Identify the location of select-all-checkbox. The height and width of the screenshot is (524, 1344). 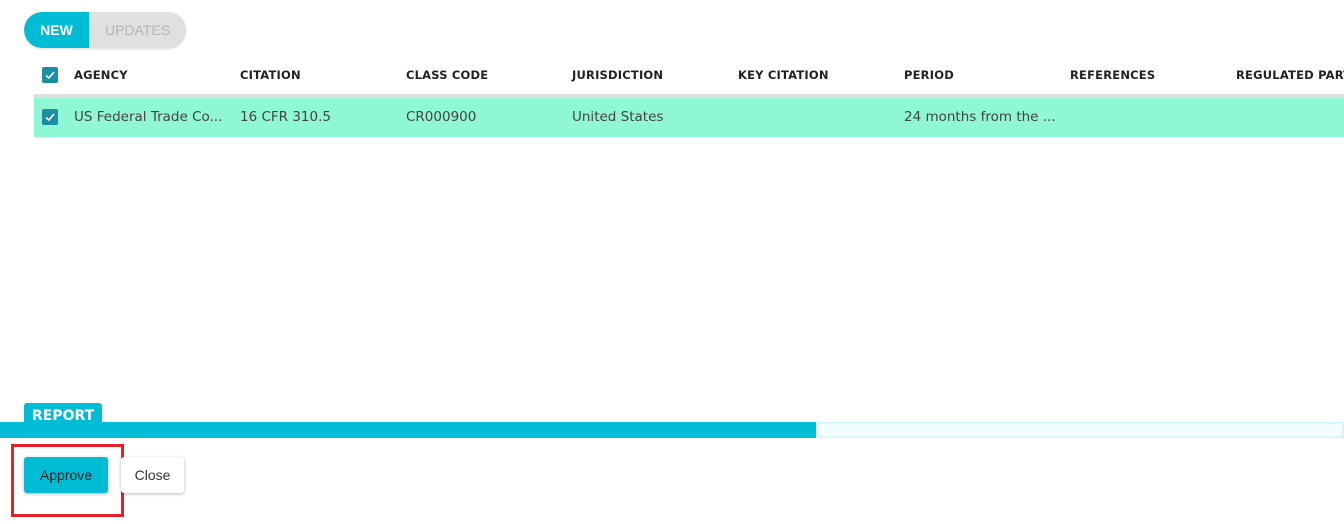
(50, 75).